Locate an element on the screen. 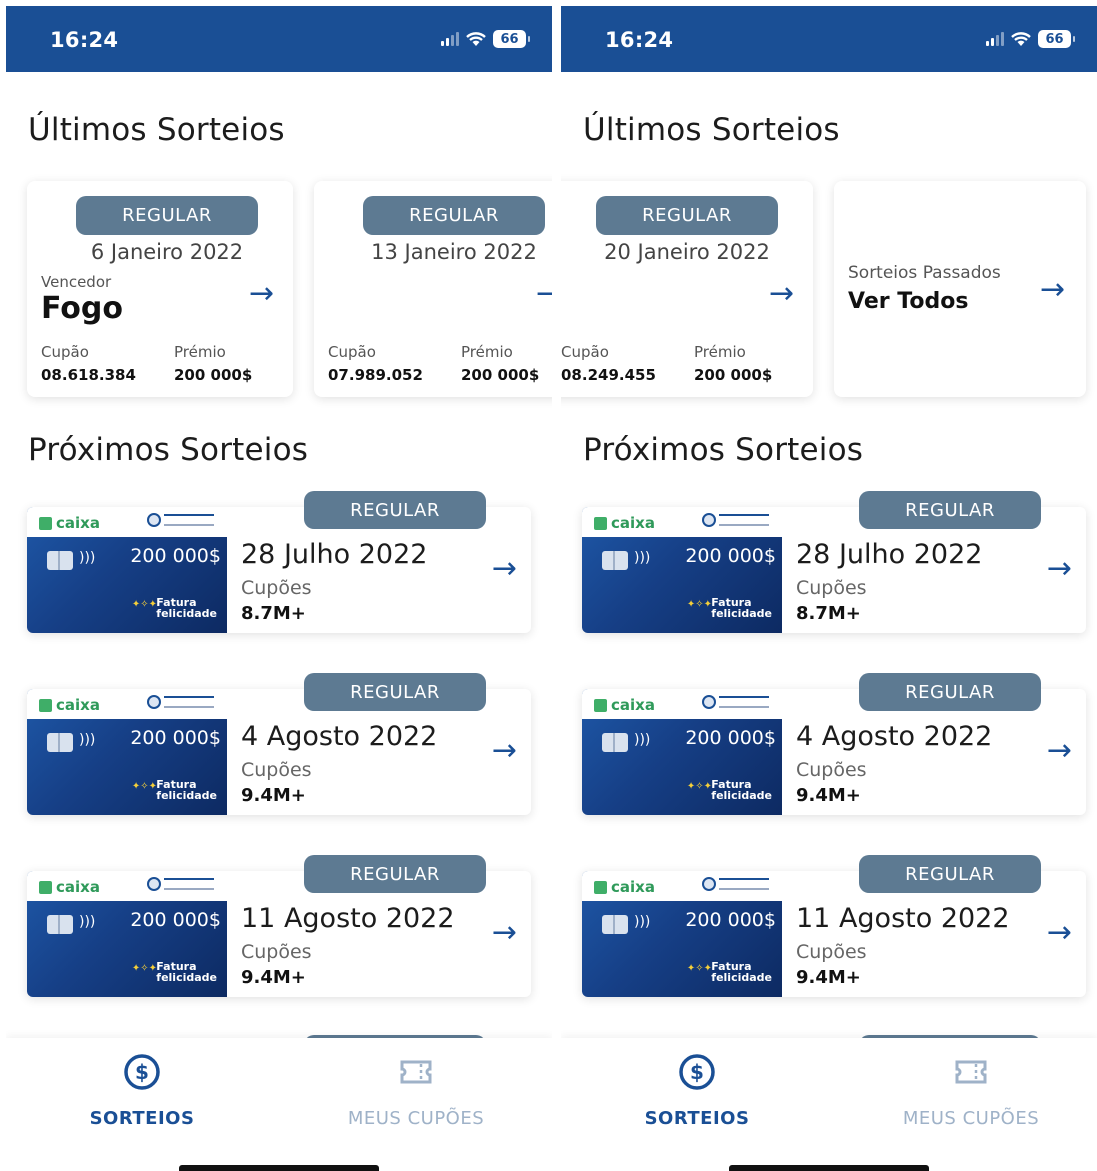  coupons-value: 8.7M+ is located at coordinates (273, 613).